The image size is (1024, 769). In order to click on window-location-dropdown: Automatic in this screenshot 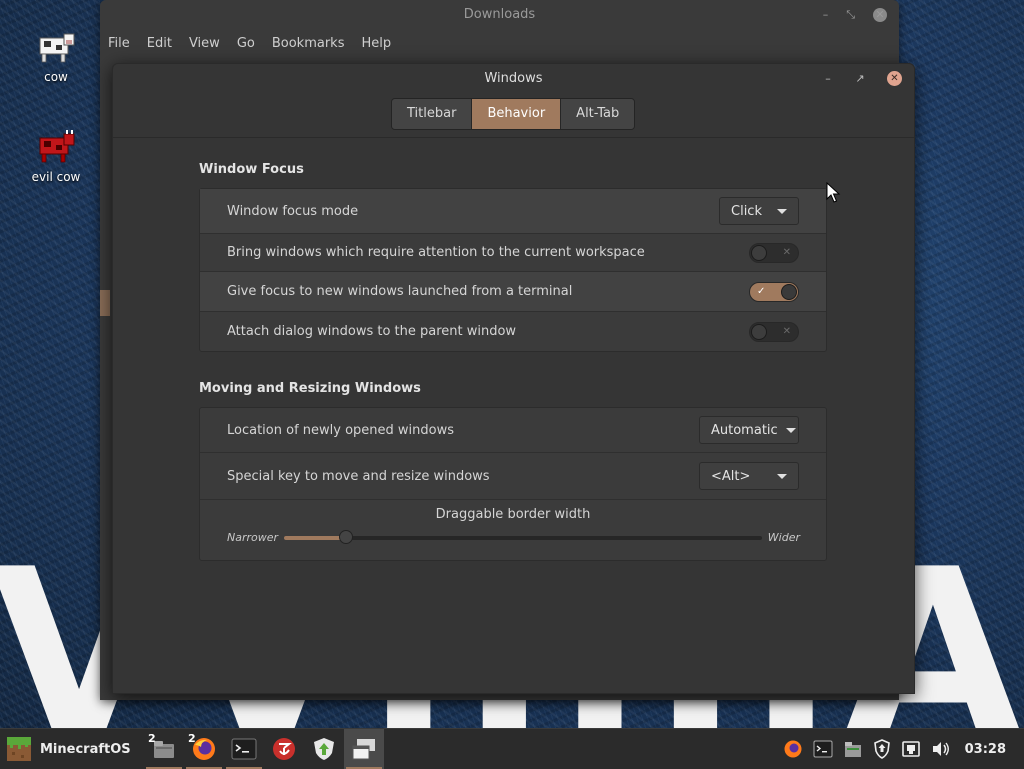, I will do `click(749, 430)`.